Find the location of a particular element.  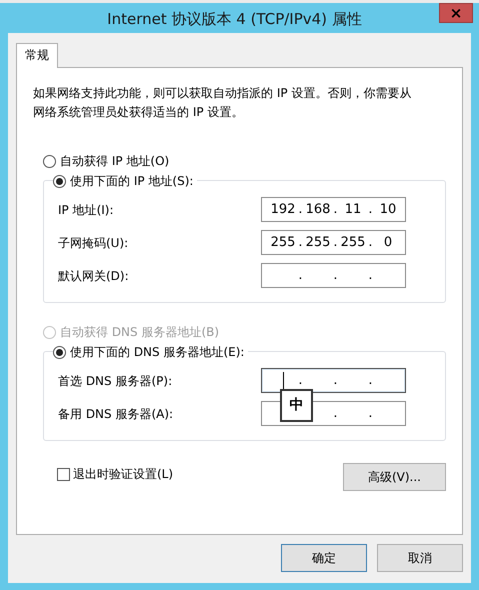

radio-label: 使用下面的 DNS 服务器地址(E): is located at coordinates (157, 352).